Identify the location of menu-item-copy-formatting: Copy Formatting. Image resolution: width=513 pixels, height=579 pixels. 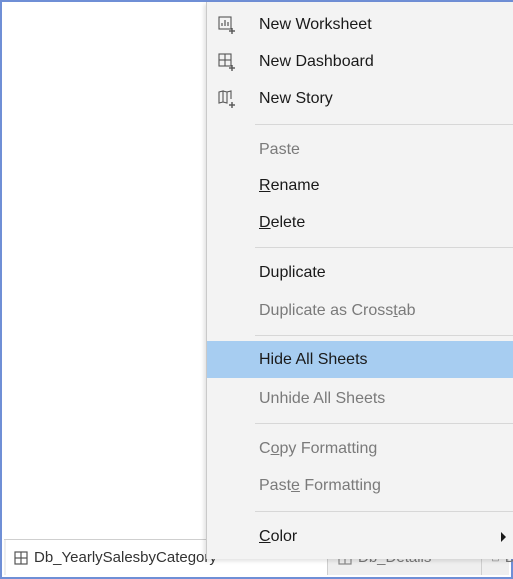
(360, 449).